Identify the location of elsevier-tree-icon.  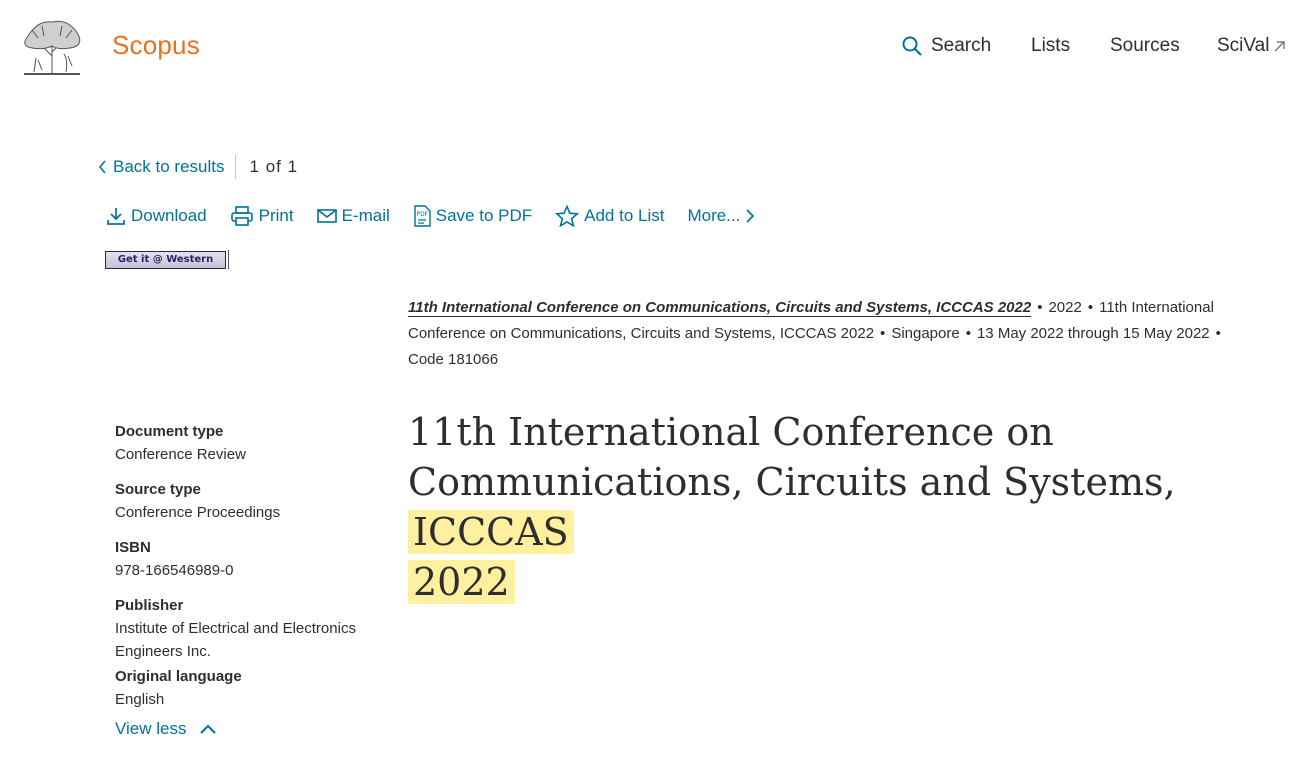
(52, 47).